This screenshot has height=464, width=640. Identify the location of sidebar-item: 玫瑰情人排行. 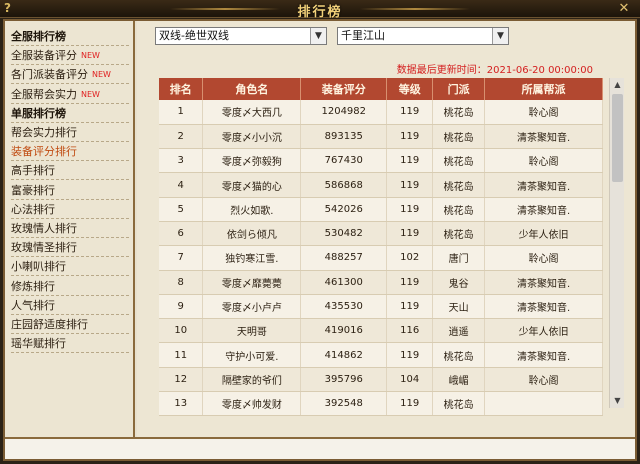
(70, 228).